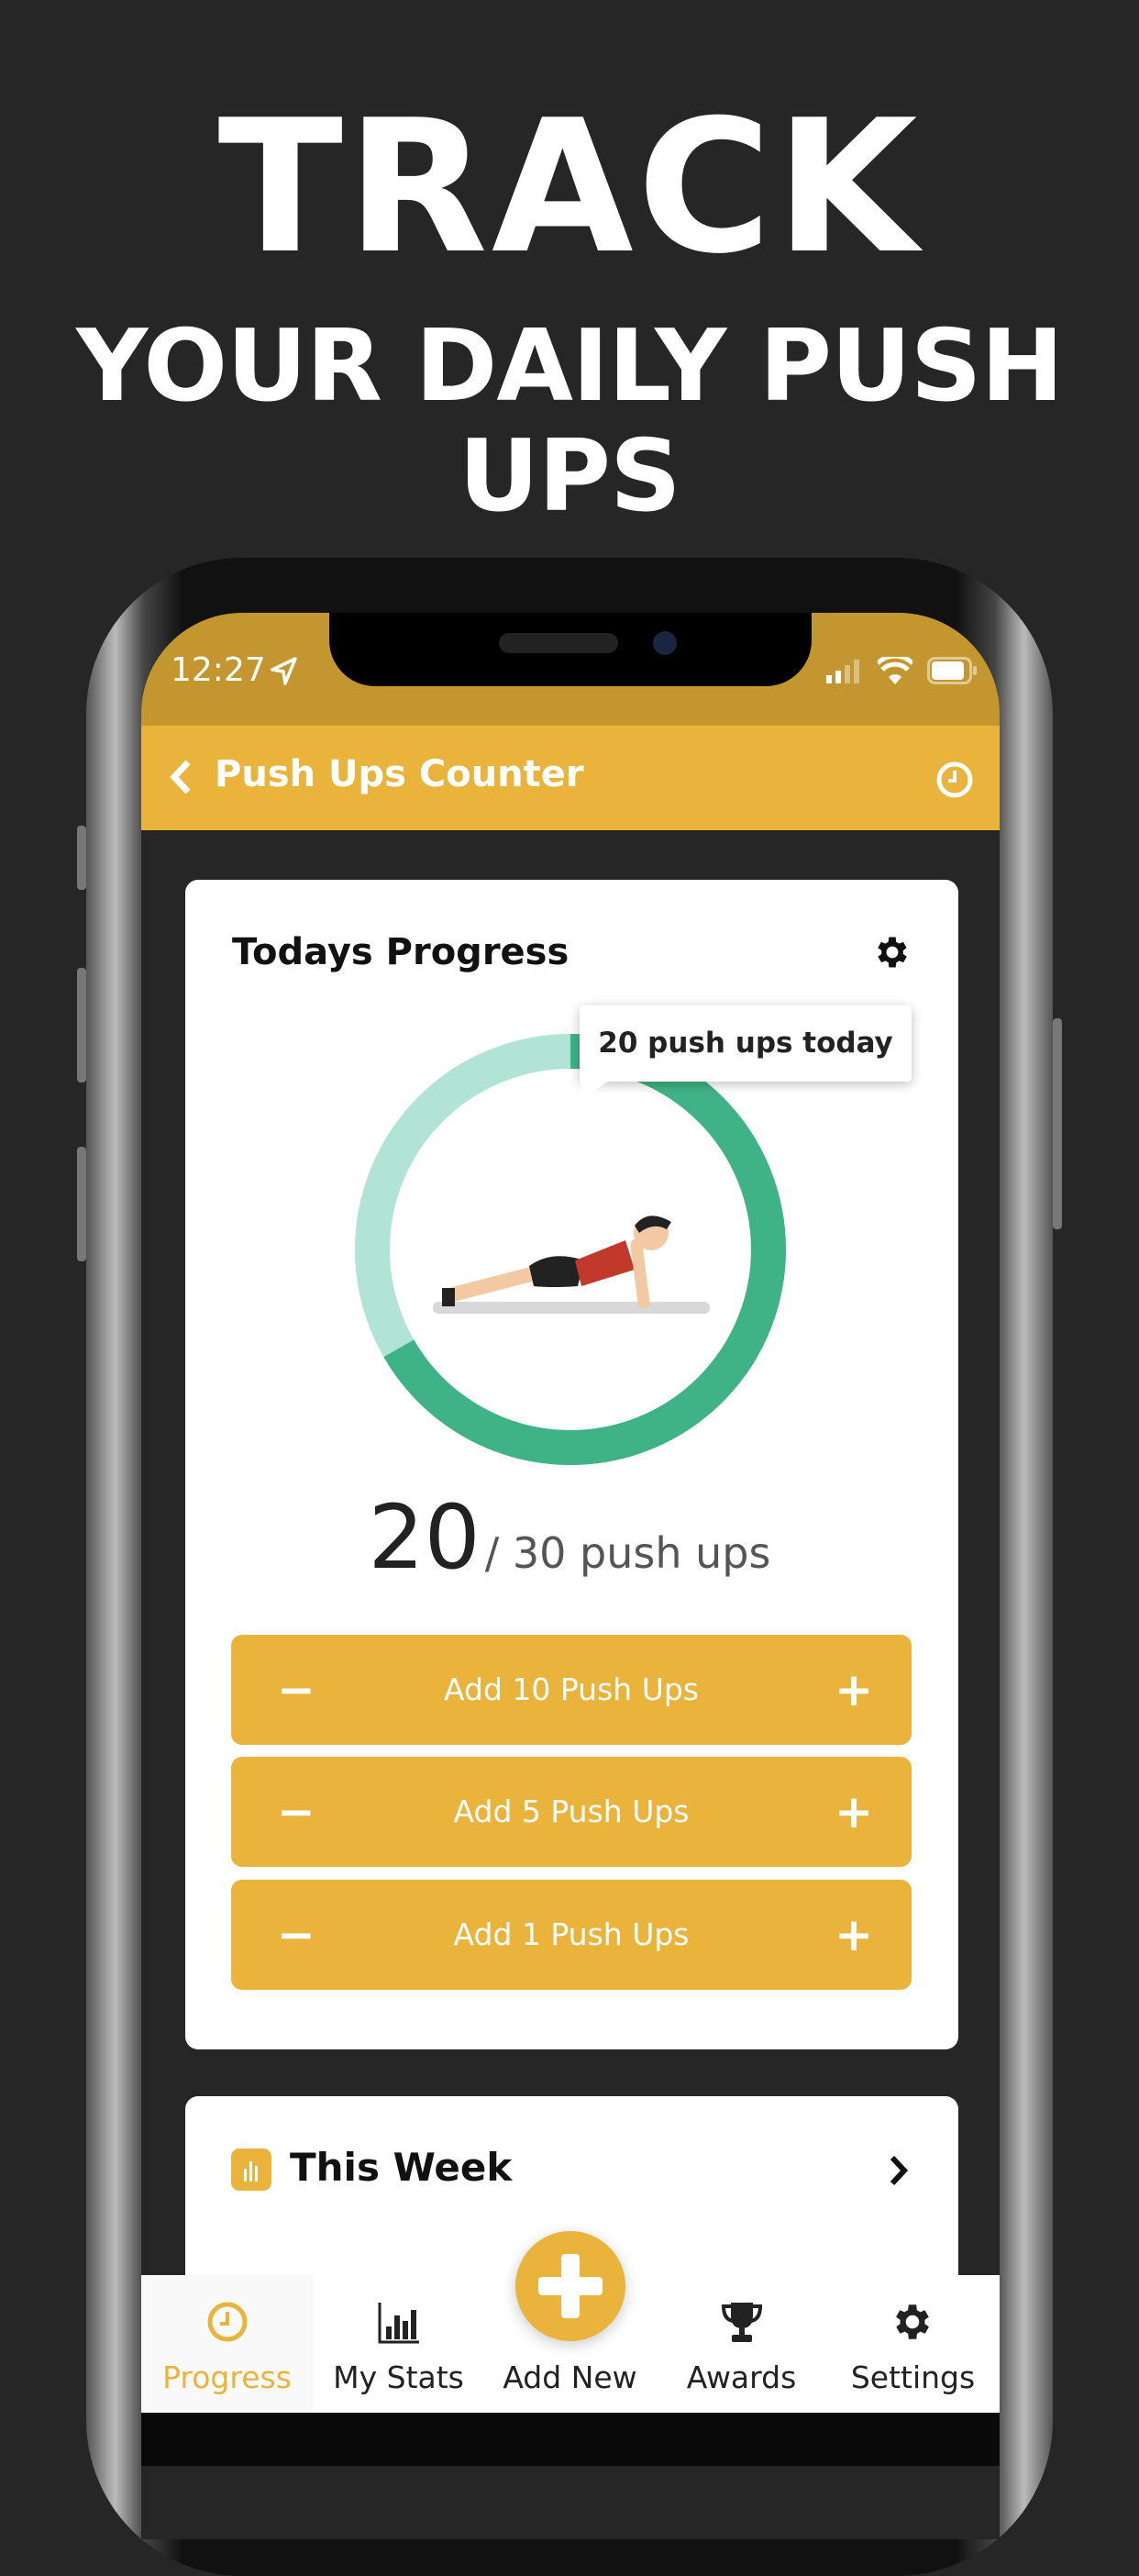  I want to click on bar-chart-badge-icon, so click(251, 2170).